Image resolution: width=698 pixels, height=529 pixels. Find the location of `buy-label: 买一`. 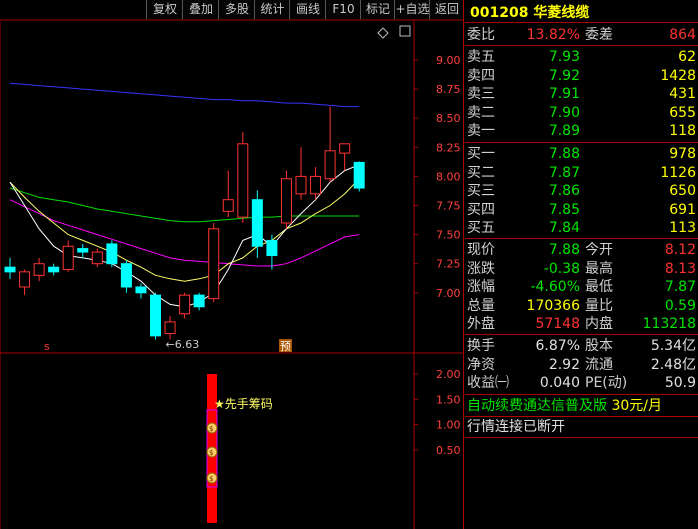

buy-label: 买一 is located at coordinates (481, 154).